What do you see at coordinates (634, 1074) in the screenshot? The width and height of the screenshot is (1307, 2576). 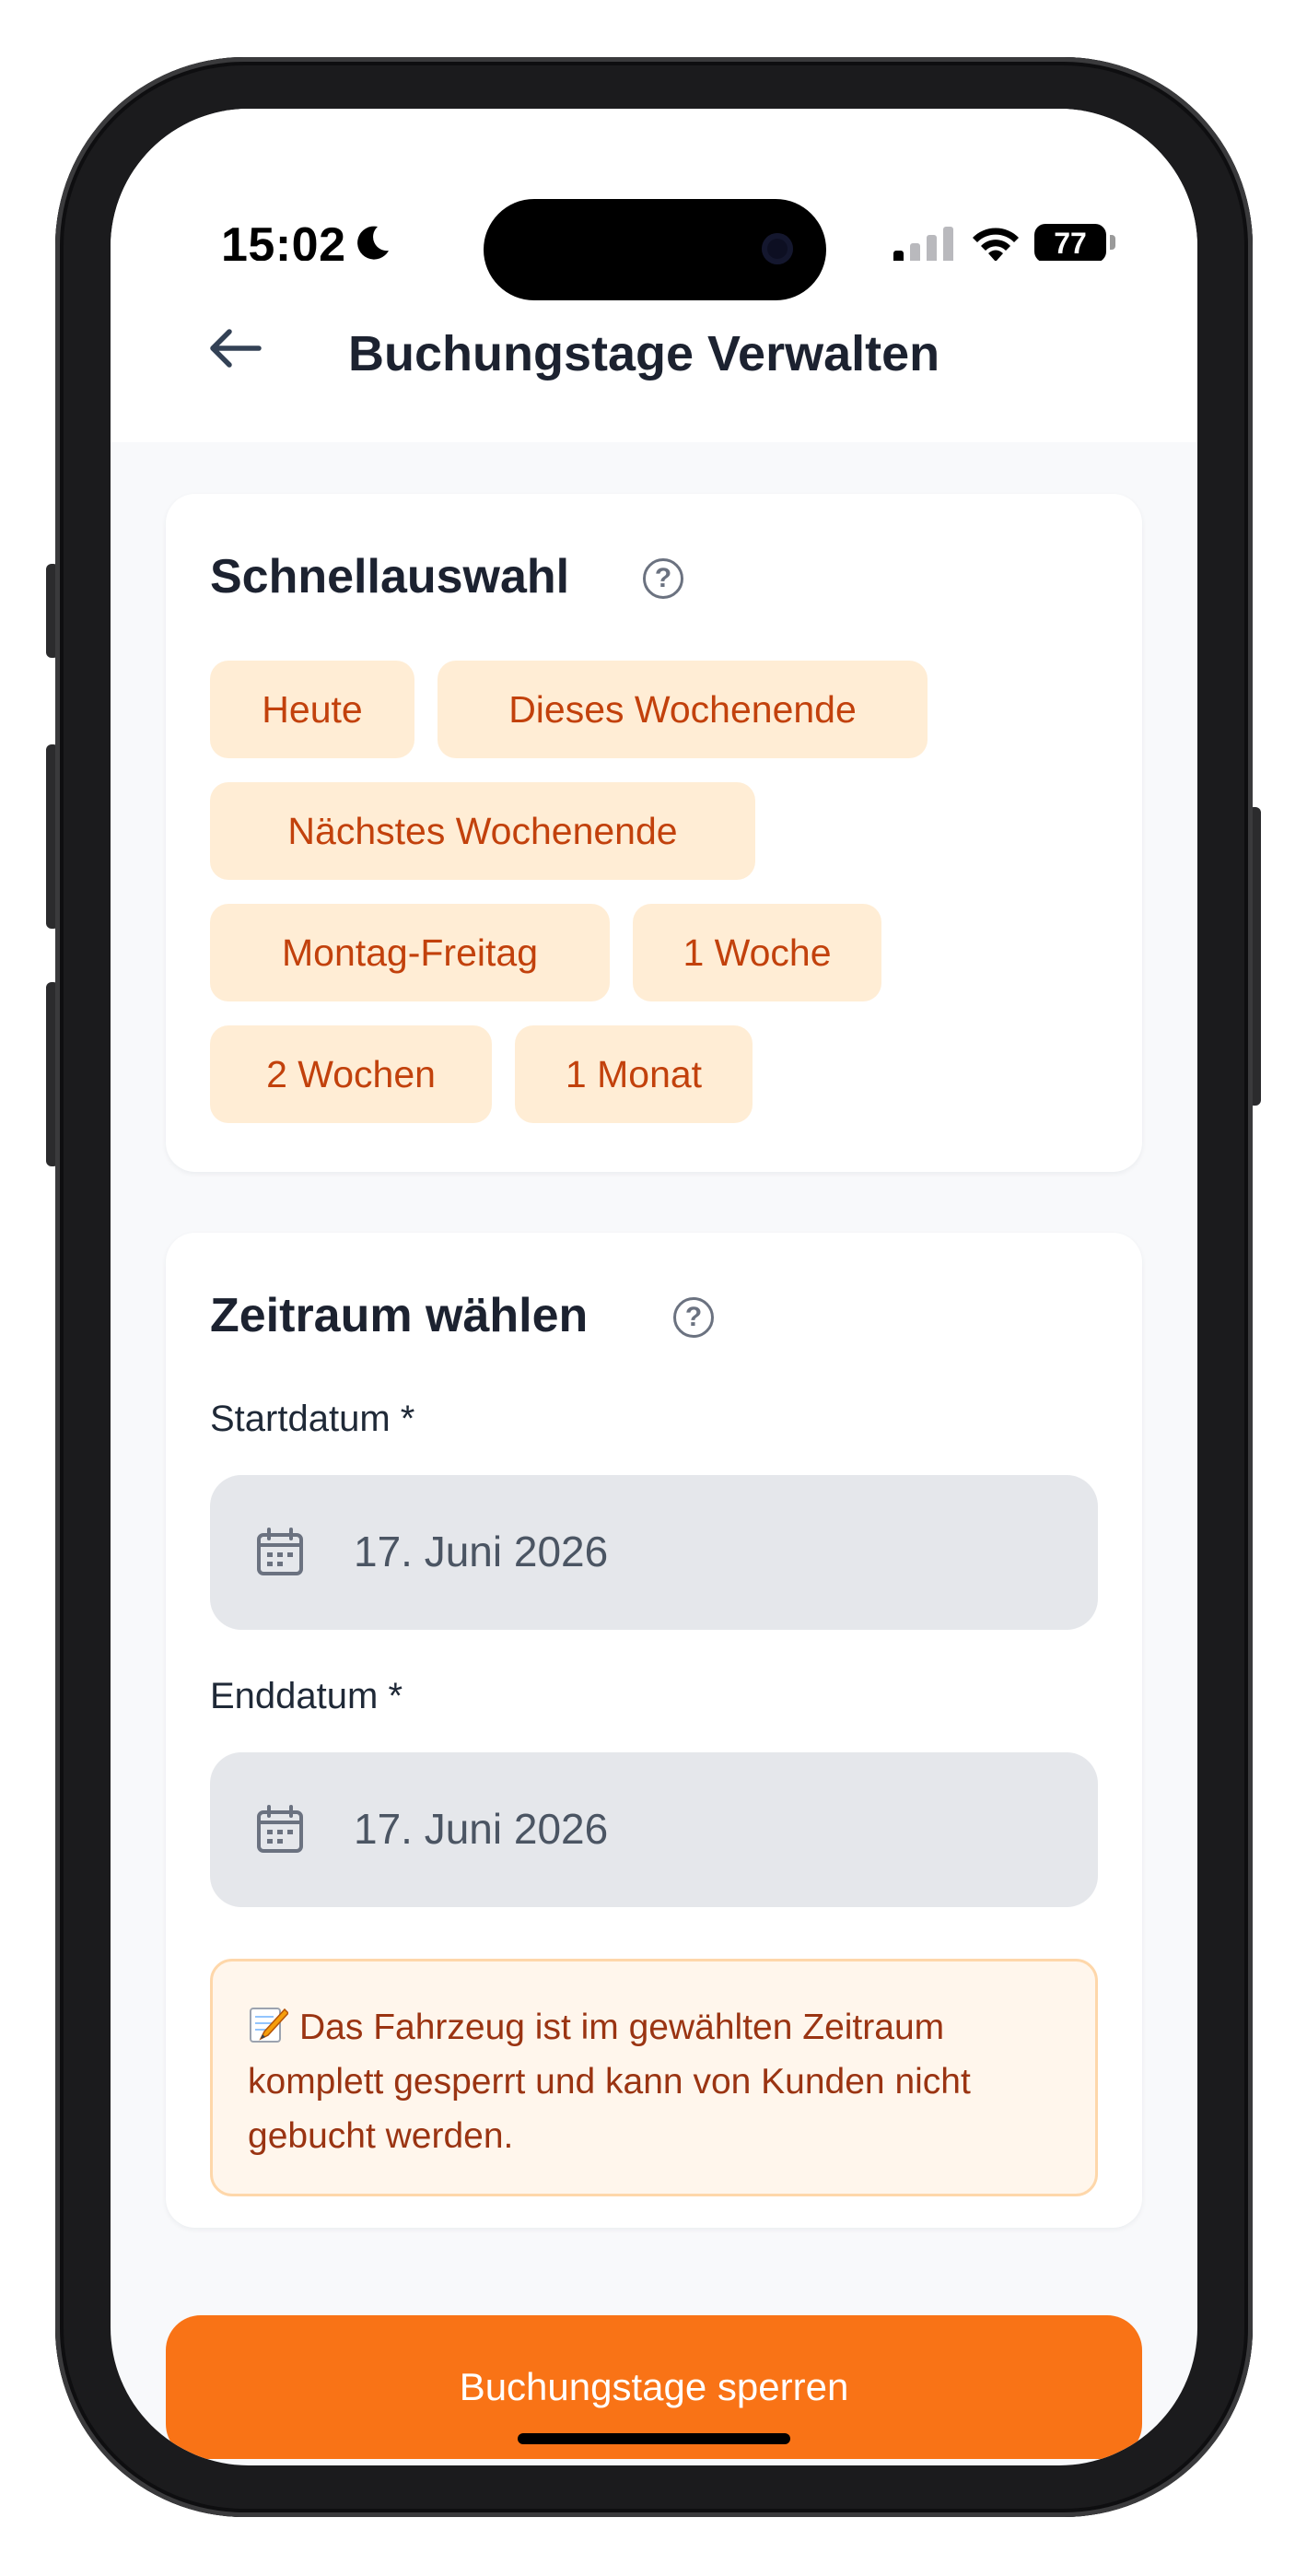 I see `chip-1-monat: 1 Monat` at bounding box center [634, 1074].